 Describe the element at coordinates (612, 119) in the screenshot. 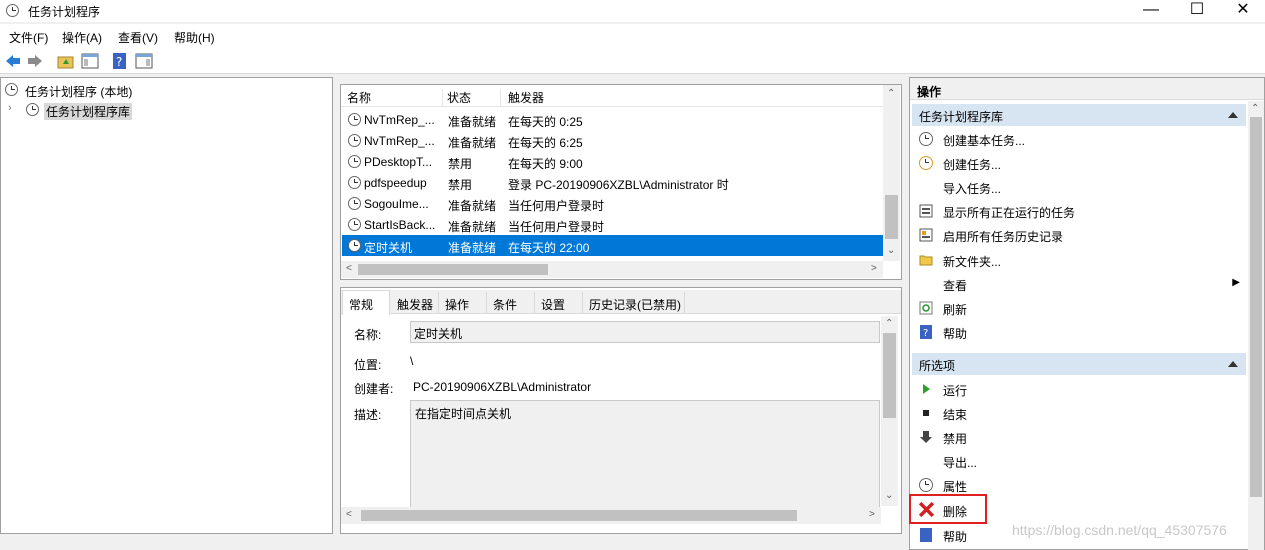

I see `task-row: NvTmRep_... 准备就绪 在每天的 0:25` at that location.